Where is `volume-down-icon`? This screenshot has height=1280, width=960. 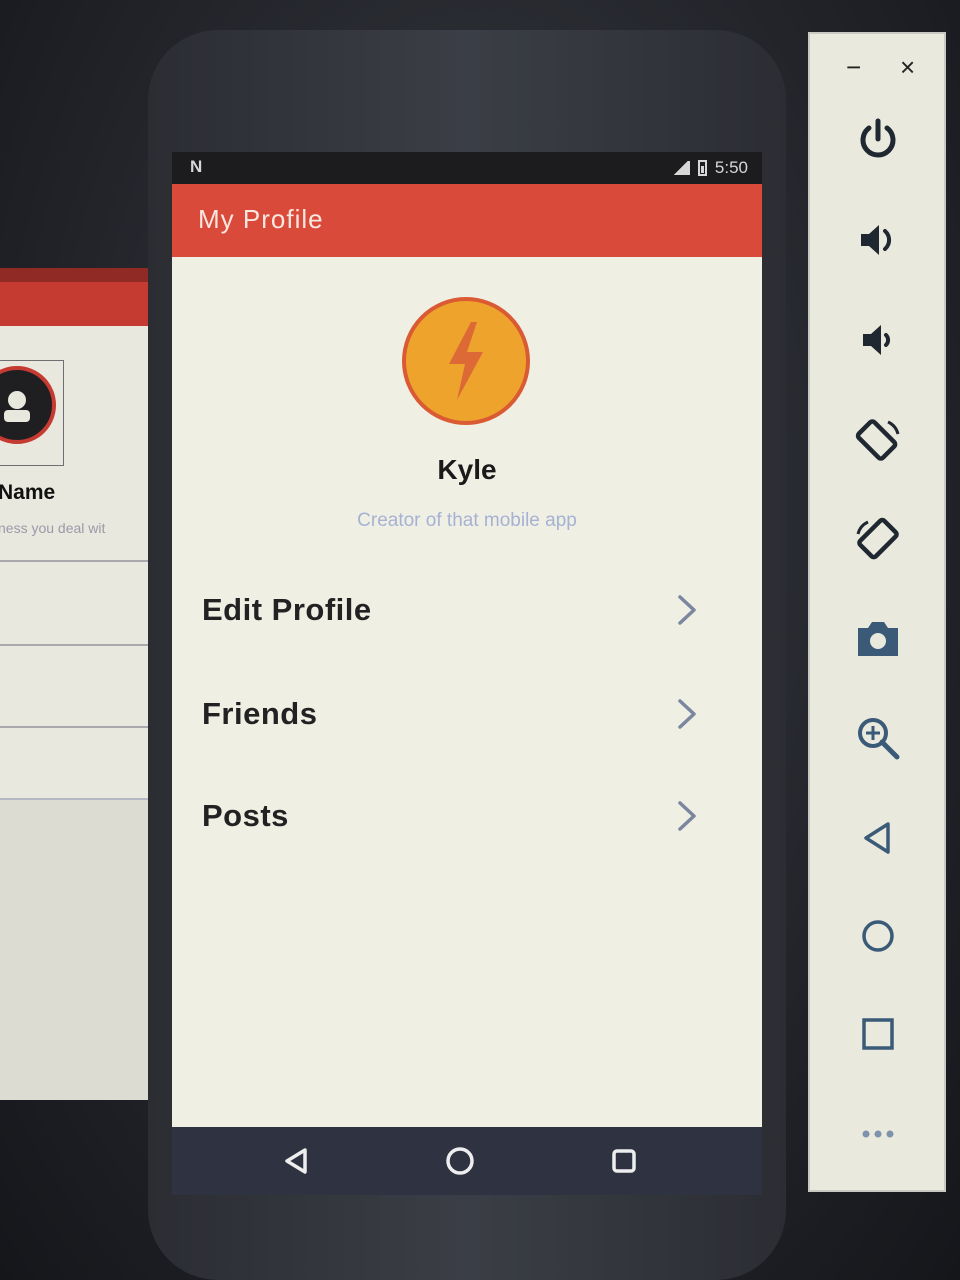 volume-down-icon is located at coordinates (877, 340).